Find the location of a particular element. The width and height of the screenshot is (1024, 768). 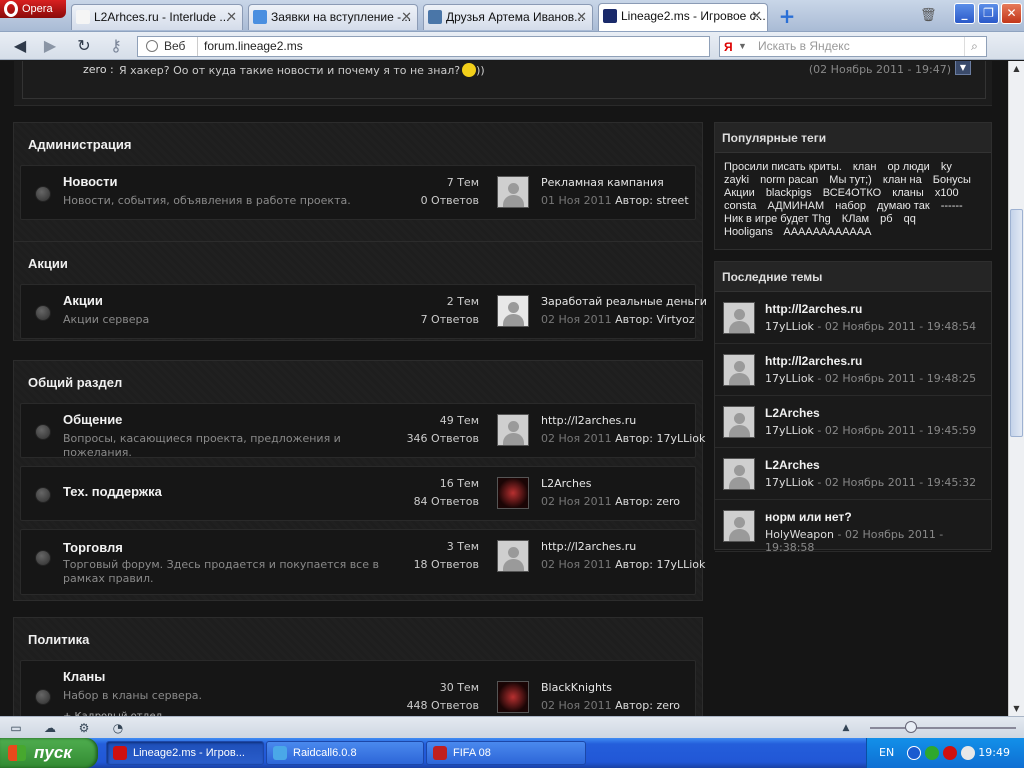

reload-icon: ↻ is located at coordinates (84, 46).